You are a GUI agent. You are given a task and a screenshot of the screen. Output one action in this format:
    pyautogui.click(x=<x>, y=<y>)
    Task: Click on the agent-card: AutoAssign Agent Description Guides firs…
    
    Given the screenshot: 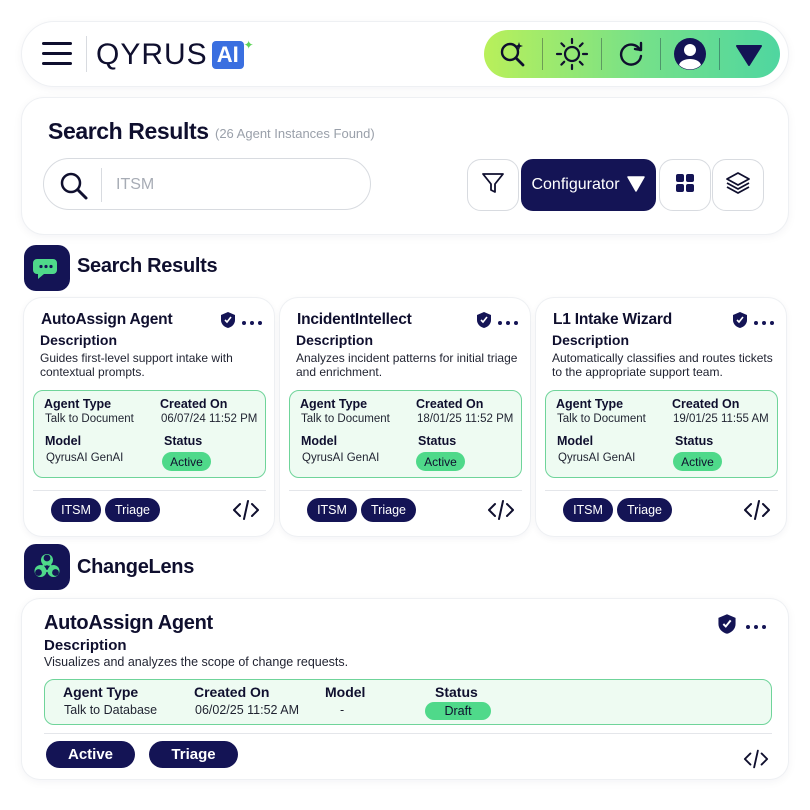 What is the action you would take?
    pyautogui.click(x=149, y=417)
    